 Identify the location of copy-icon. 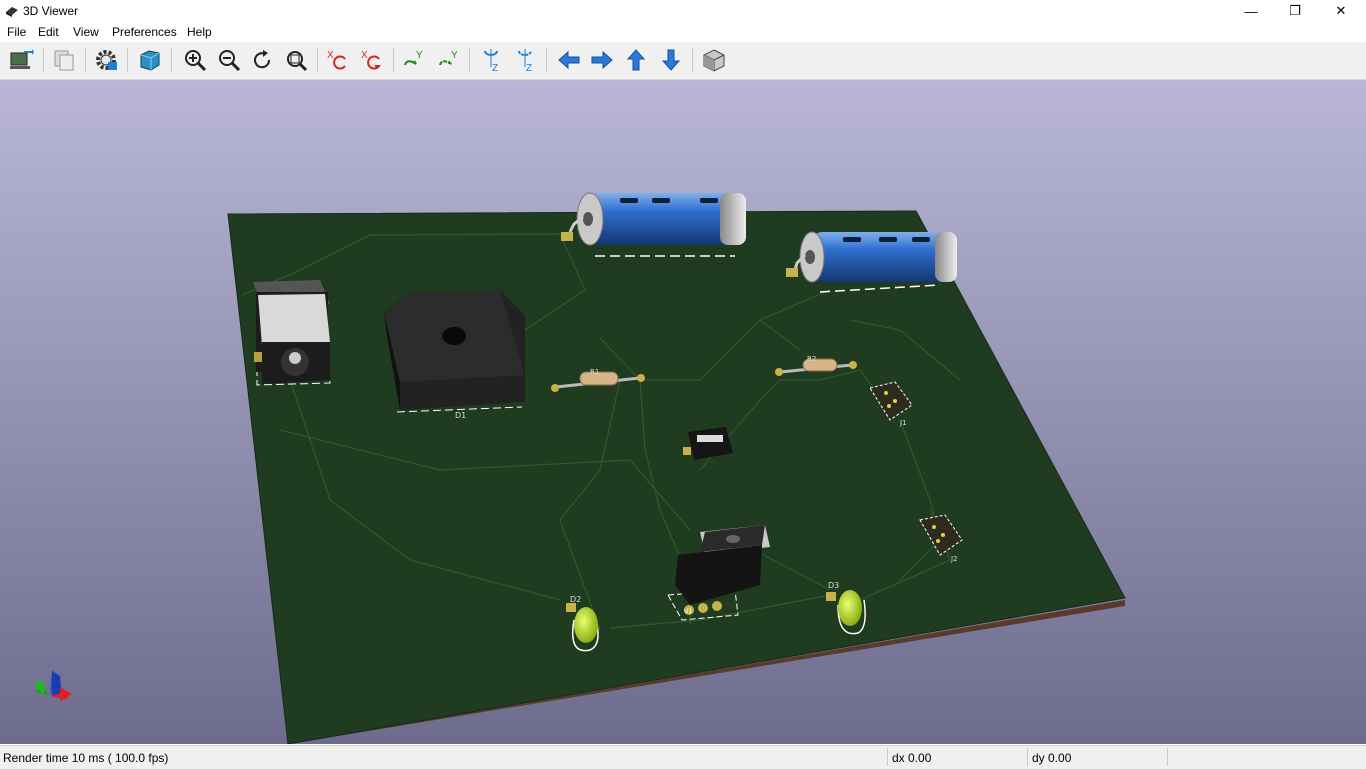
(64, 60).